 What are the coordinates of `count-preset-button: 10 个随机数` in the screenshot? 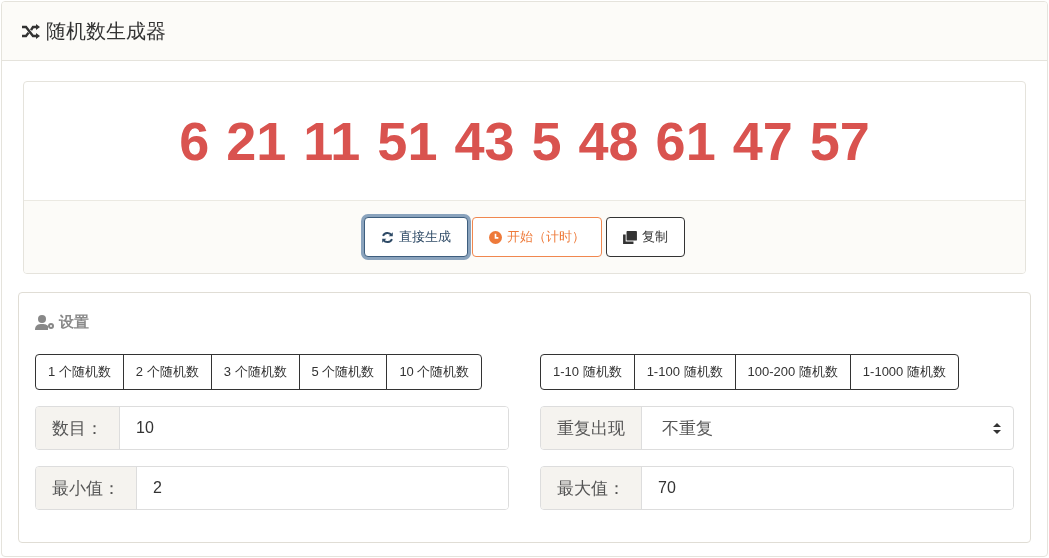 It's located at (434, 372).